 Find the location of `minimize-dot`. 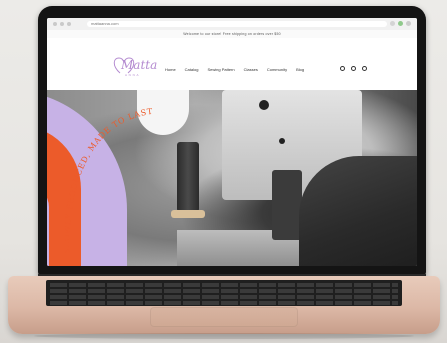

minimize-dot is located at coordinates (62, 24).